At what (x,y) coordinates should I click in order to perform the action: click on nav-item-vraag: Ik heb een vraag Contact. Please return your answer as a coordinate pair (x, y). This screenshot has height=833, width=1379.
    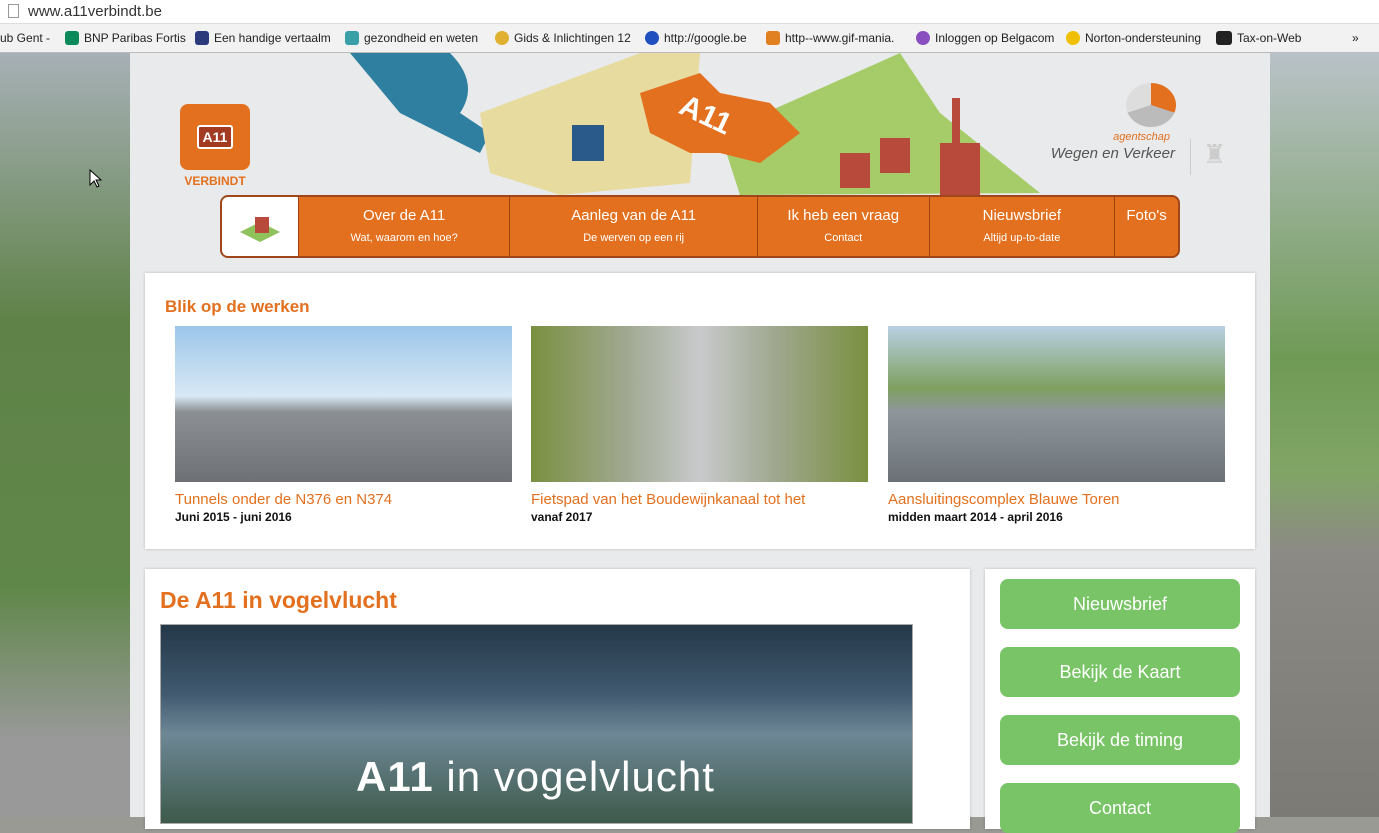
    Looking at the image, I should click on (842, 226).